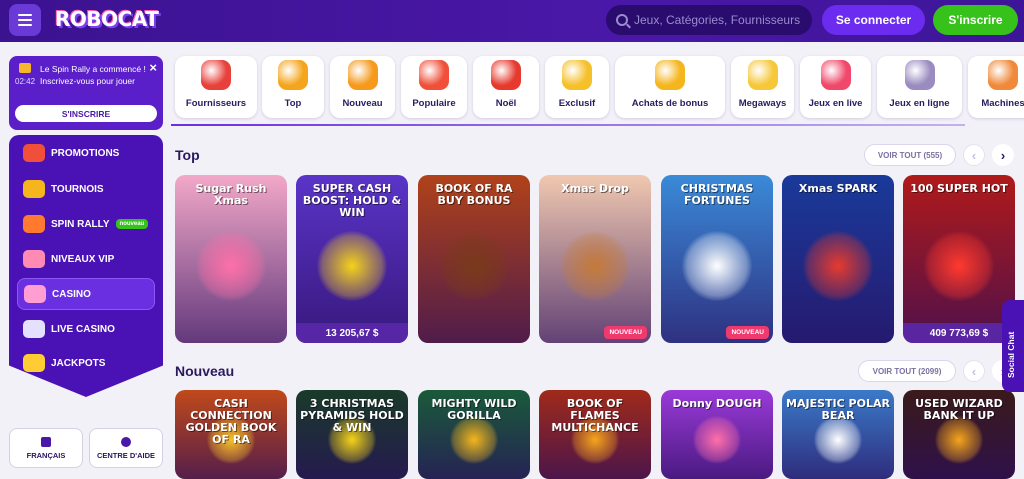 The width and height of the screenshot is (1024, 479). I want to click on new-badge: nouveau, so click(132, 224).